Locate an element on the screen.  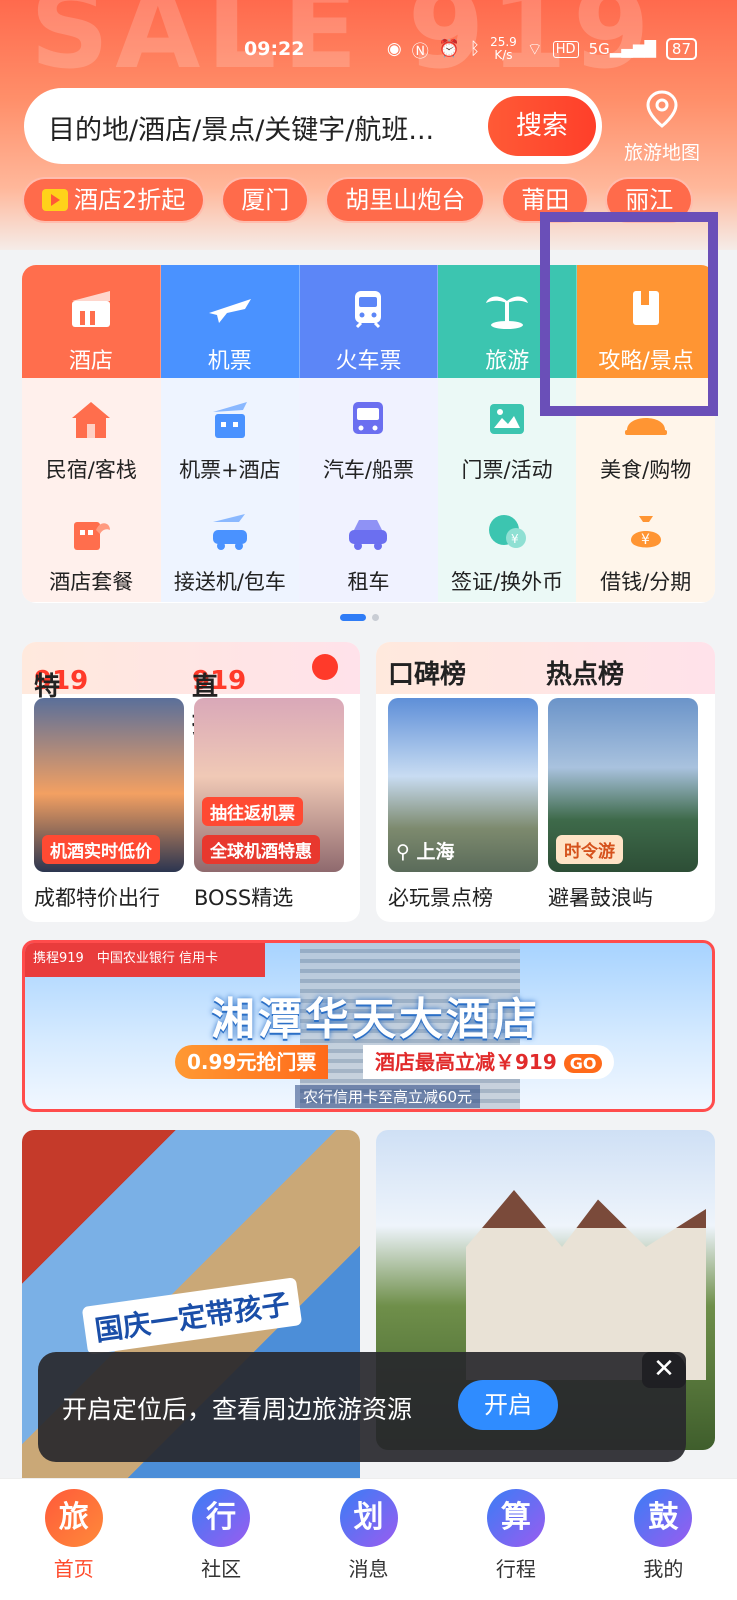
ticket-icon is located at coordinates (507, 419).